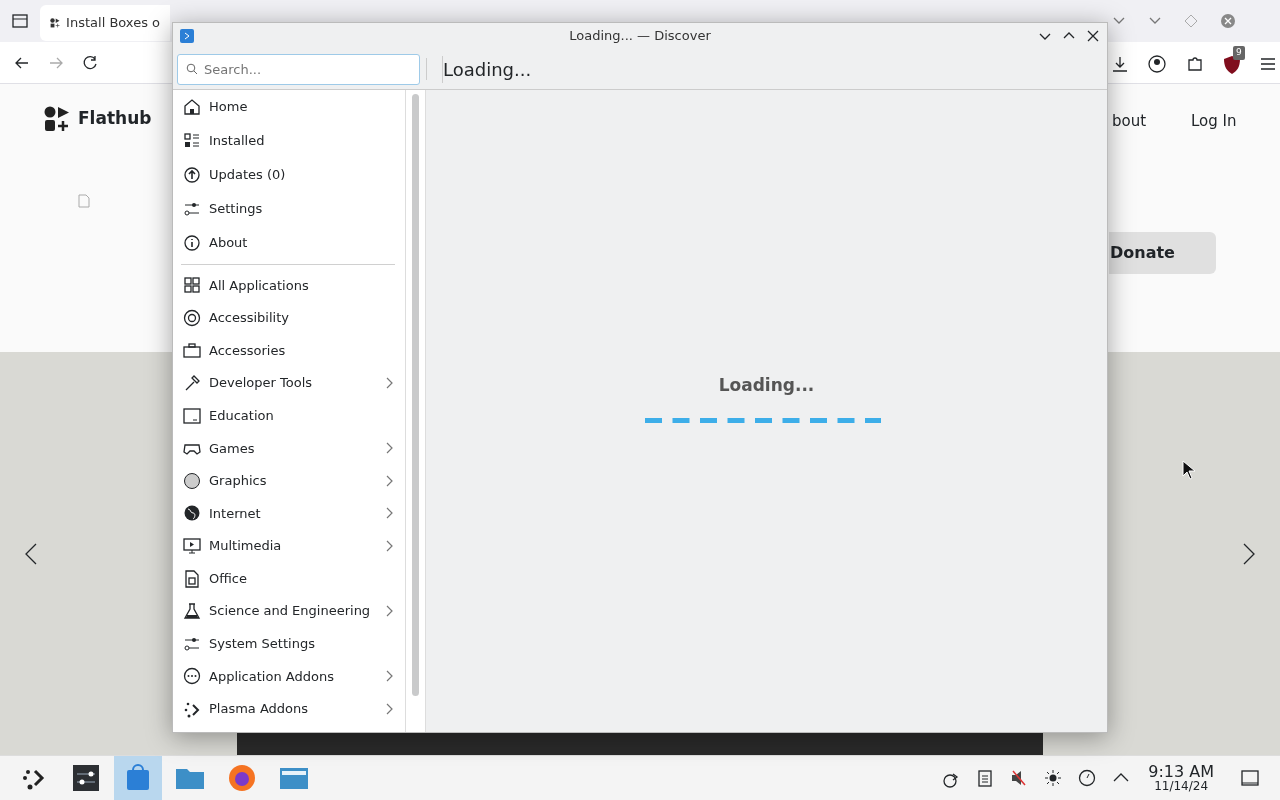  Describe the element at coordinates (1129, 121) in the screenshot. I see `nav-link: bout` at that location.